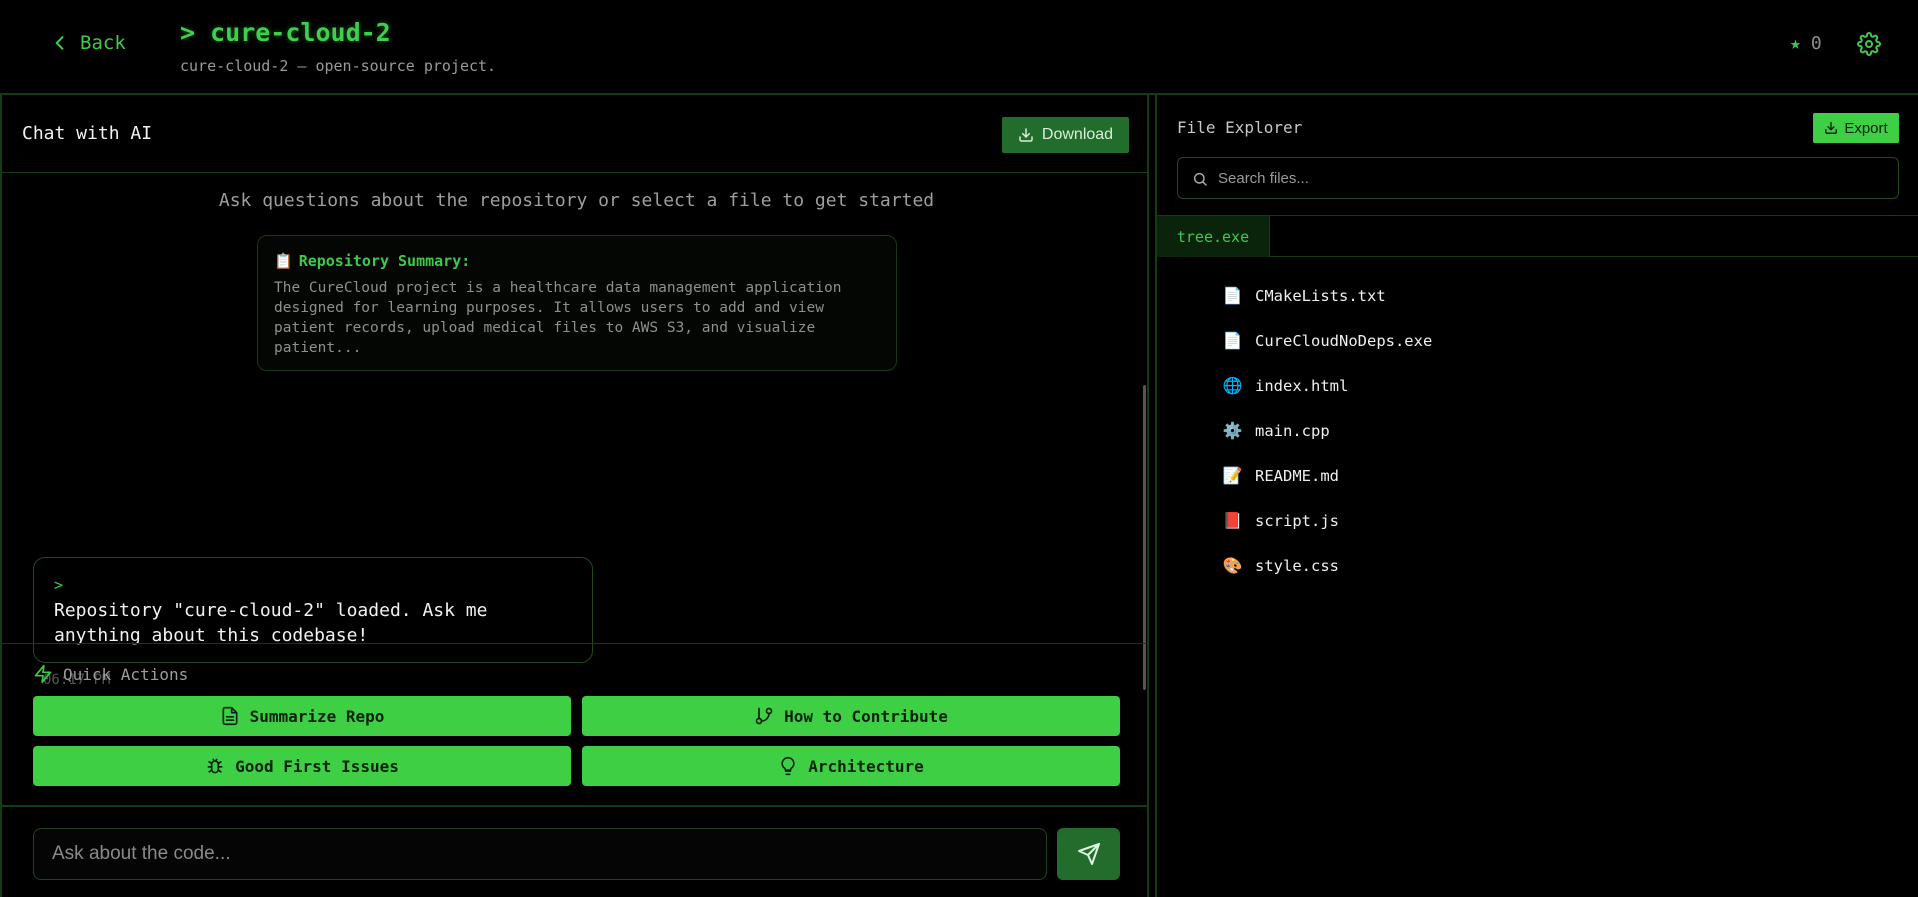 The width and height of the screenshot is (1918, 897). What do you see at coordinates (1292, 430) in the screenshot?
I see `file-name: main.cpp` at bounding box center [1292, 430].